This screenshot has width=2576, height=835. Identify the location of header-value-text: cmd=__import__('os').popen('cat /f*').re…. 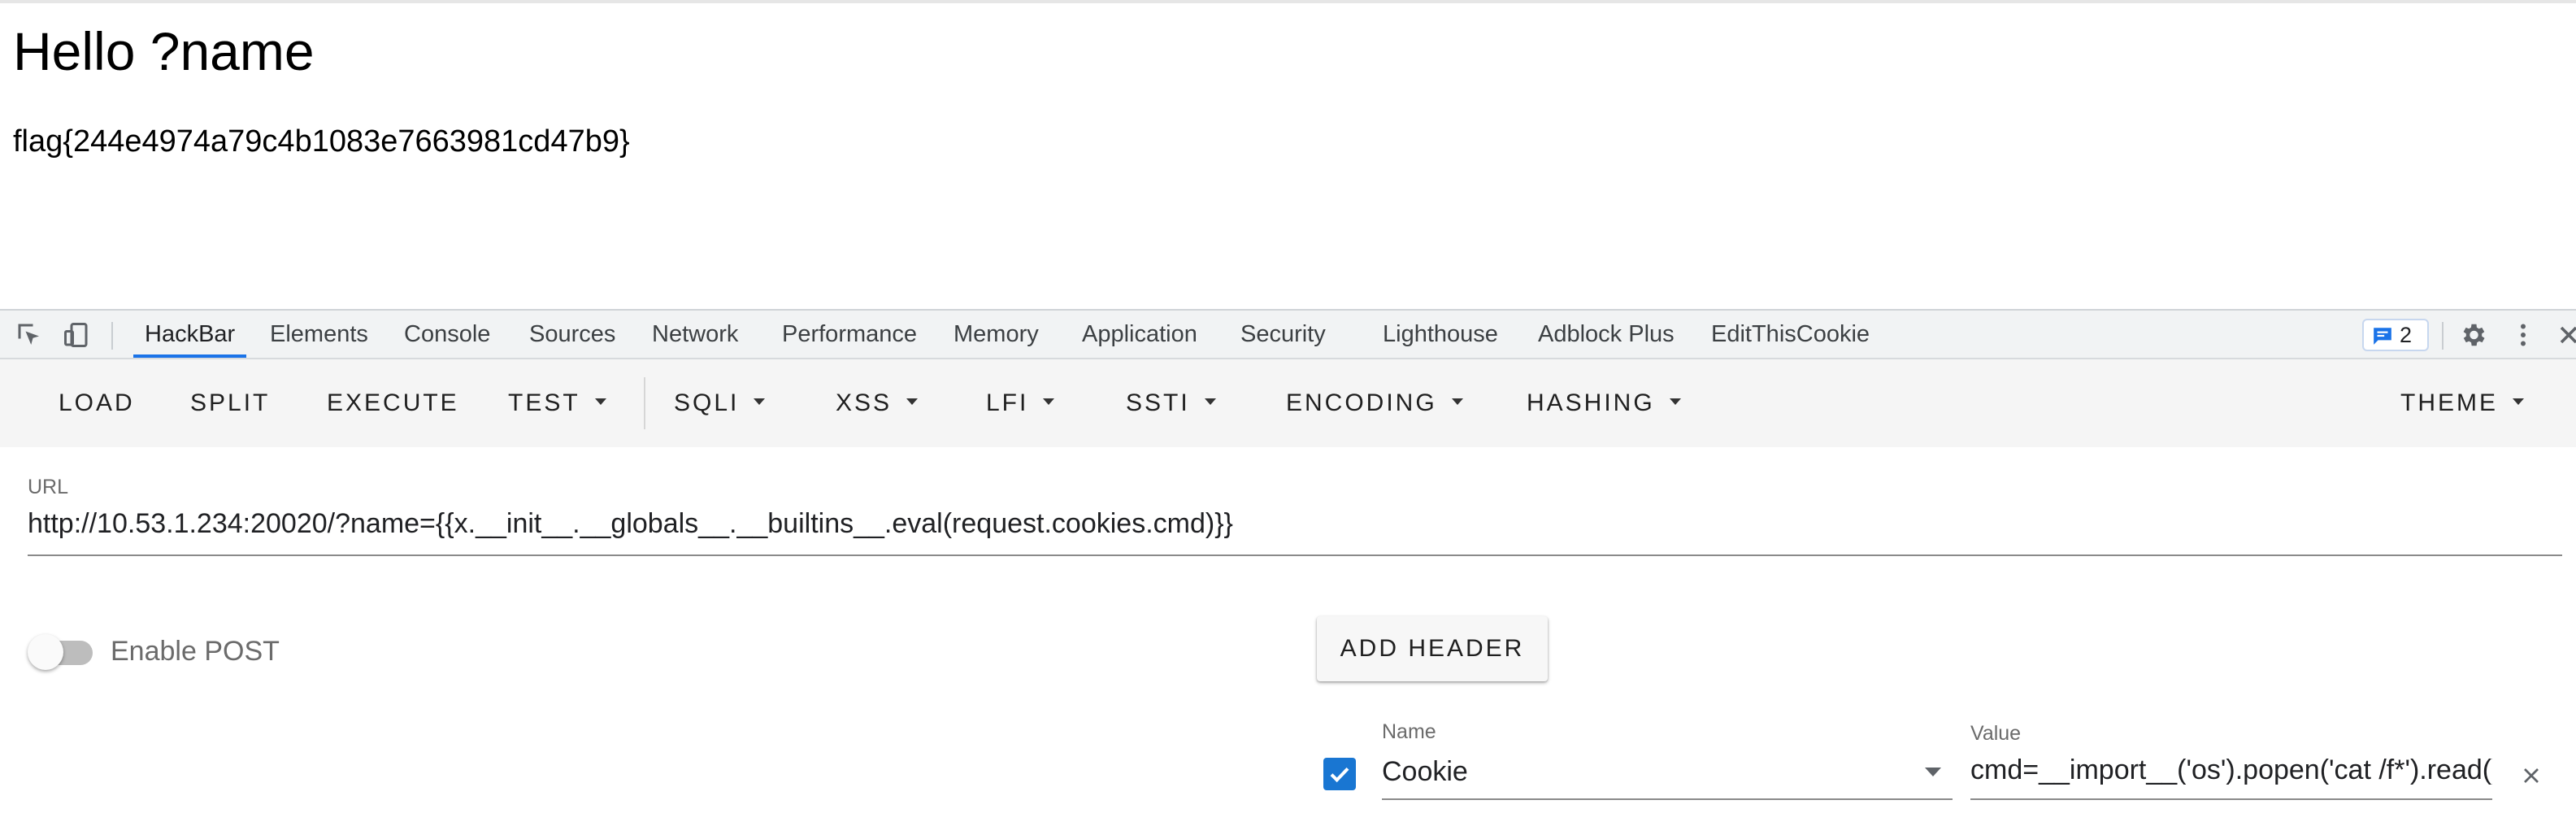
(2231, 770).